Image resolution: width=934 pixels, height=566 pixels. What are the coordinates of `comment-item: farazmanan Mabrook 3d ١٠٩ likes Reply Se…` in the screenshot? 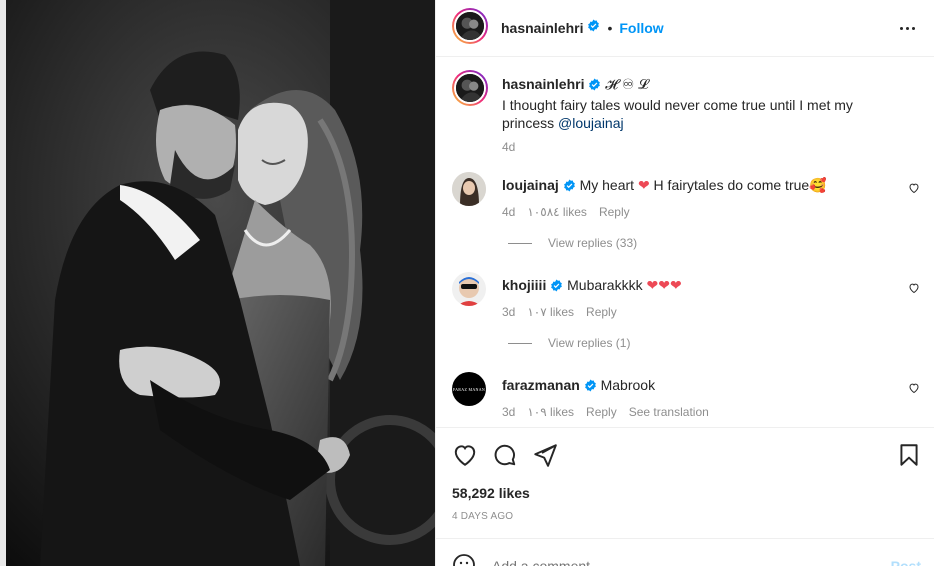 It's located at (707, 397).